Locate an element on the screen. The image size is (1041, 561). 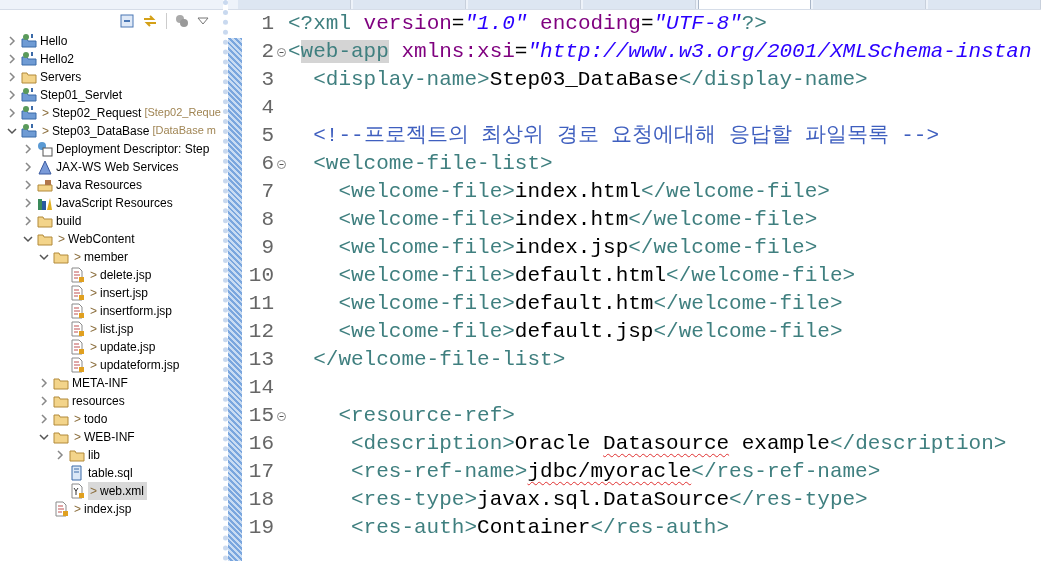
line-number: 5 is located at coordinates (267, 136).